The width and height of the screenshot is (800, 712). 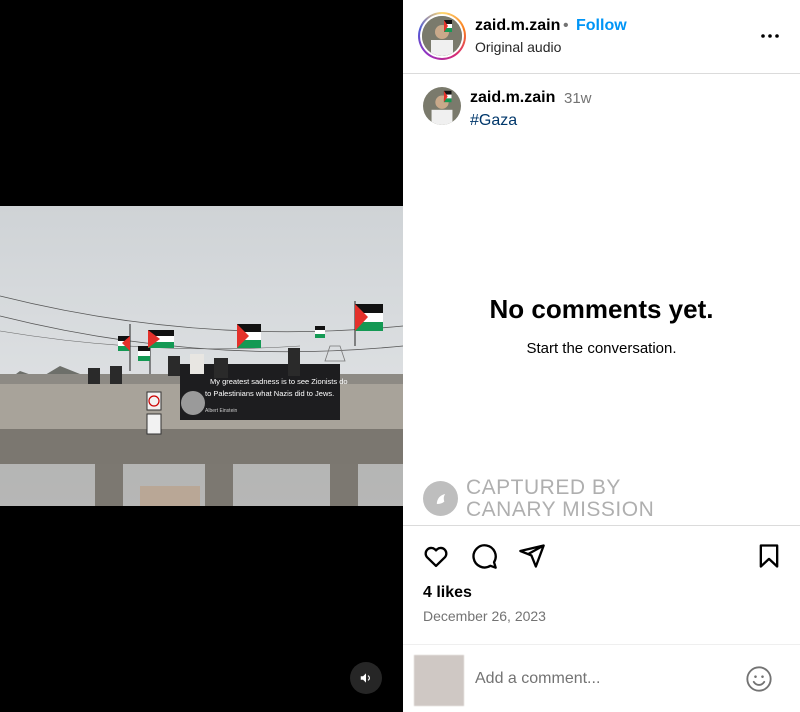 I want to click on story-ring-avatar, so click(x=442, y=36).